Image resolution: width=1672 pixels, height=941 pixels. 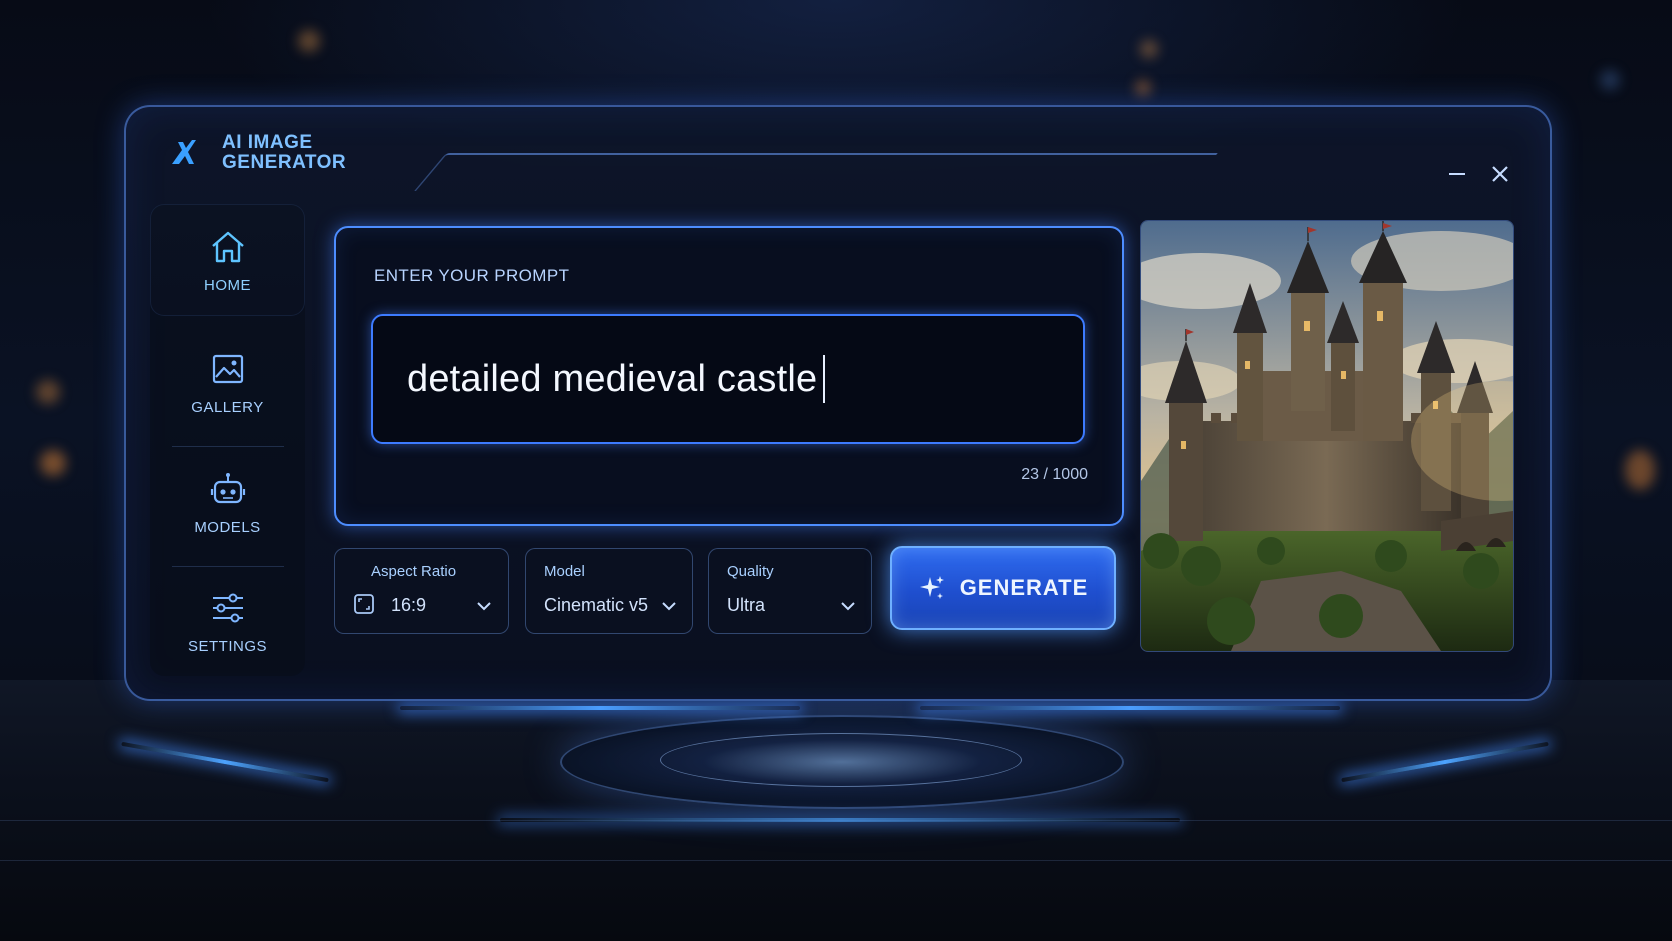 What do you see at coordinates (414, 571) in the screenshot?
I see `aspect-ratio-label: Aspect Ratio` at bounding box center [414, 571].